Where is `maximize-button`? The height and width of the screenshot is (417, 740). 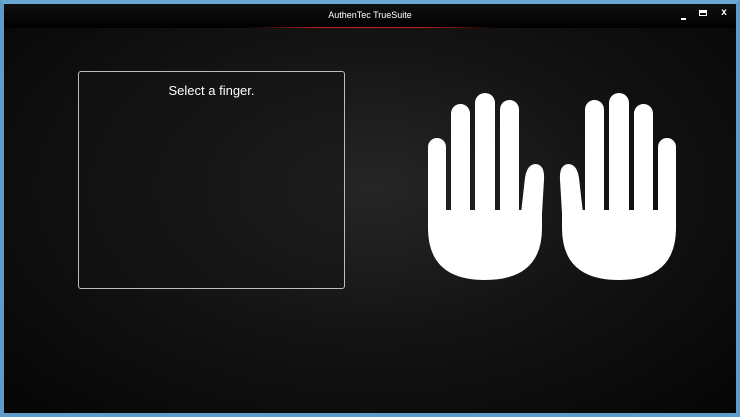 maximize-button is located at coordinates (704, 14).